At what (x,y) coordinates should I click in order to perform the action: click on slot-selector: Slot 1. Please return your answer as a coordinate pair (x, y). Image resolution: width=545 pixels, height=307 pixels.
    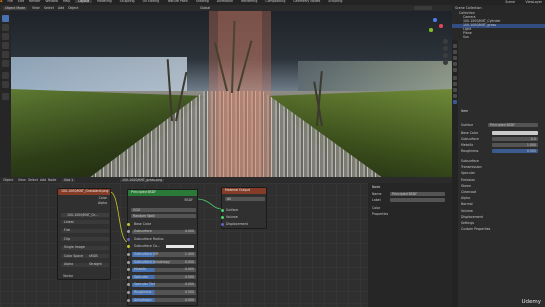
    Looking at the image, I should click on (69, 180).